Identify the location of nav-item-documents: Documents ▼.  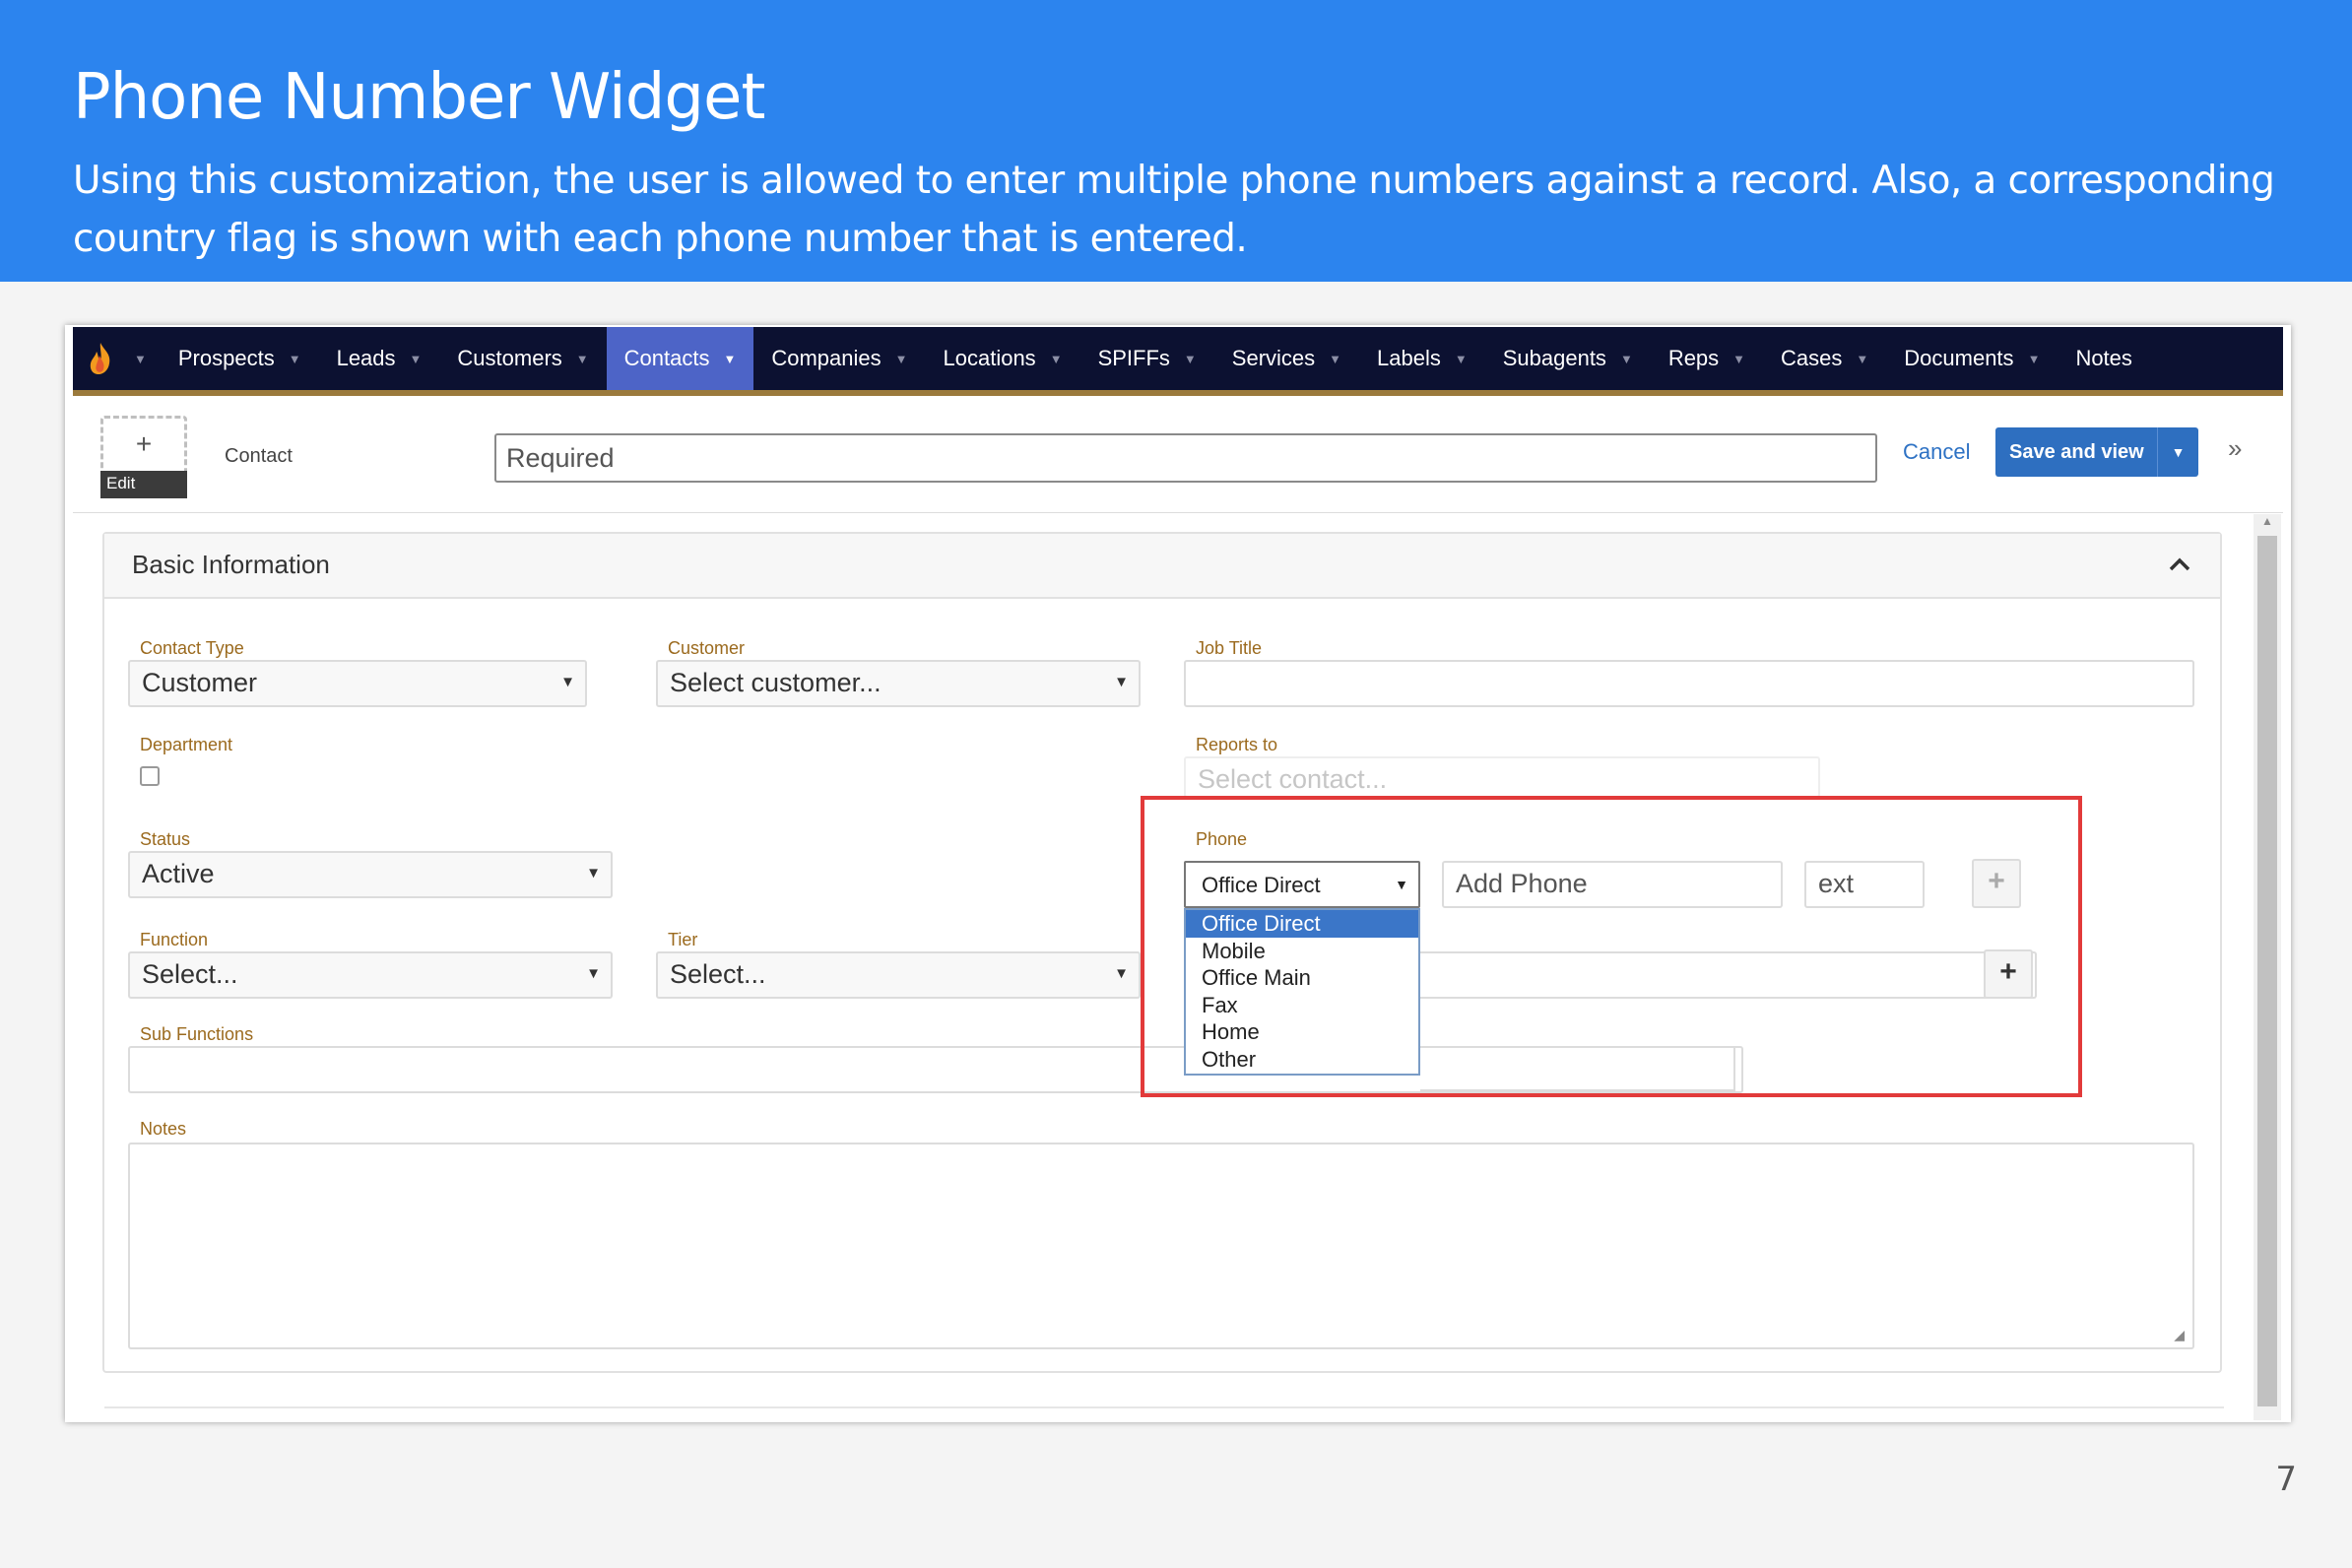
(1972, 359).